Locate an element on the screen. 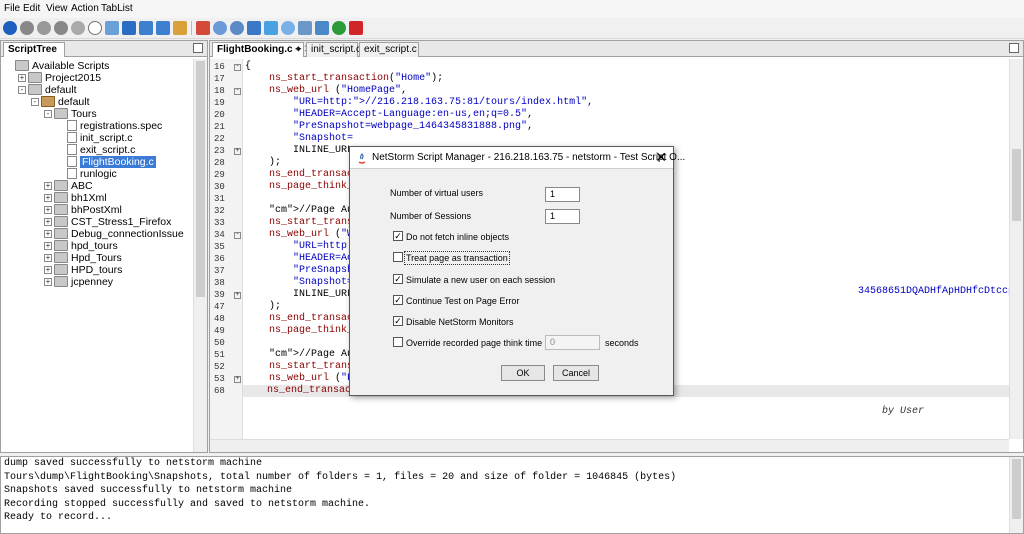  tree-scrollbar is located at coordinates (200, 255).